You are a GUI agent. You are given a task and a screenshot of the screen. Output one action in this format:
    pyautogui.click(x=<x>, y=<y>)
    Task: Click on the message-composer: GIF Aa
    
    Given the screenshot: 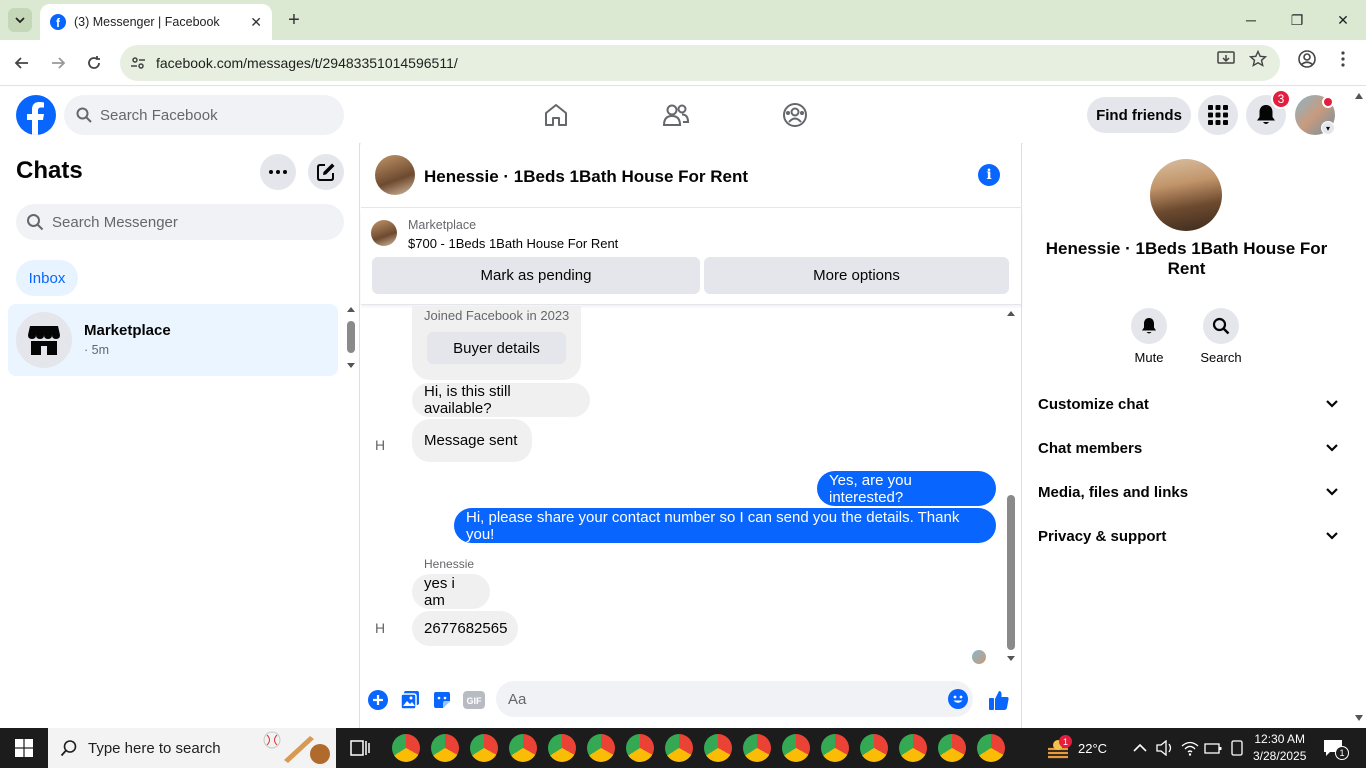 What is the action you would take?
    pyautogui.click(x=691, y=703)
    